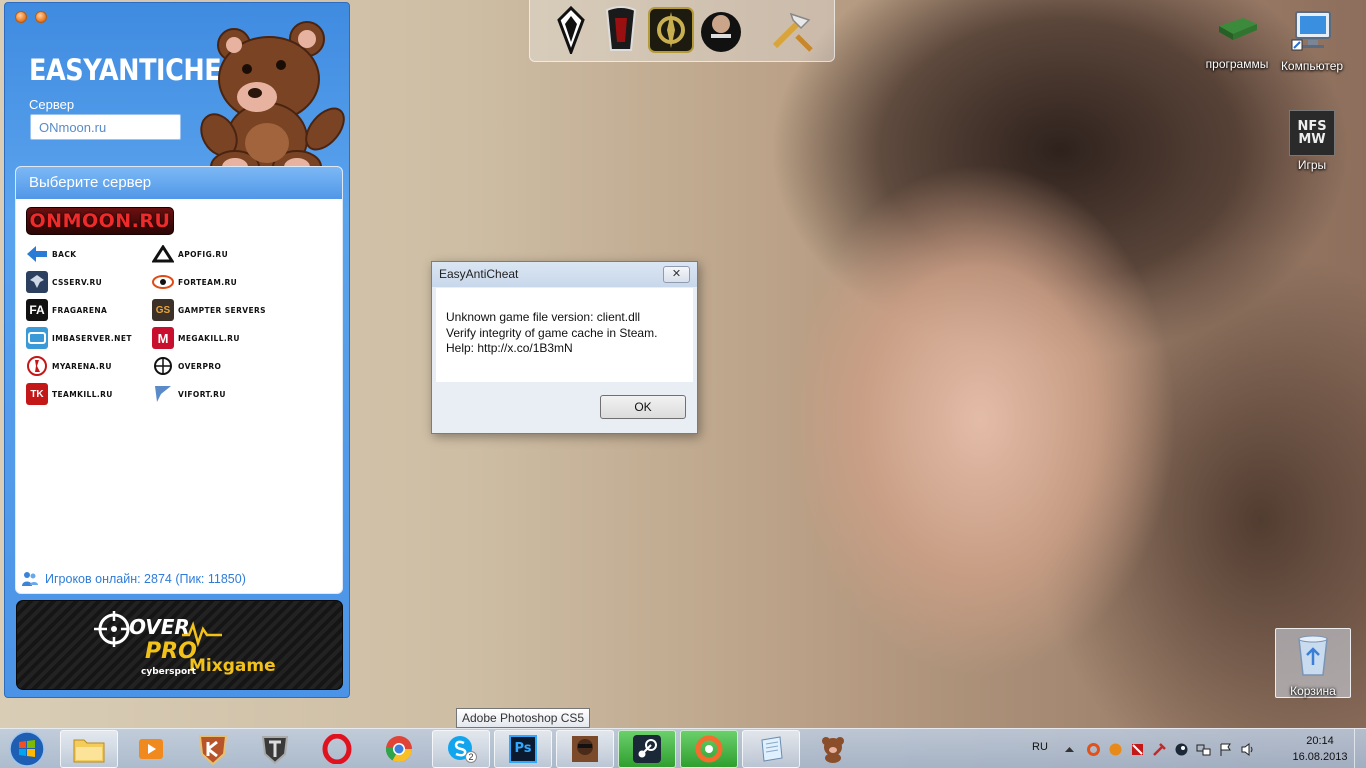 The width and height of the screenshot is (1366, 768). What do you see at coordinates (145, 579) in the screenshot?
I see `players-online-text: Игроков онлайн: 2874 (Пик: 11850)` at bounding box center [145, 579].